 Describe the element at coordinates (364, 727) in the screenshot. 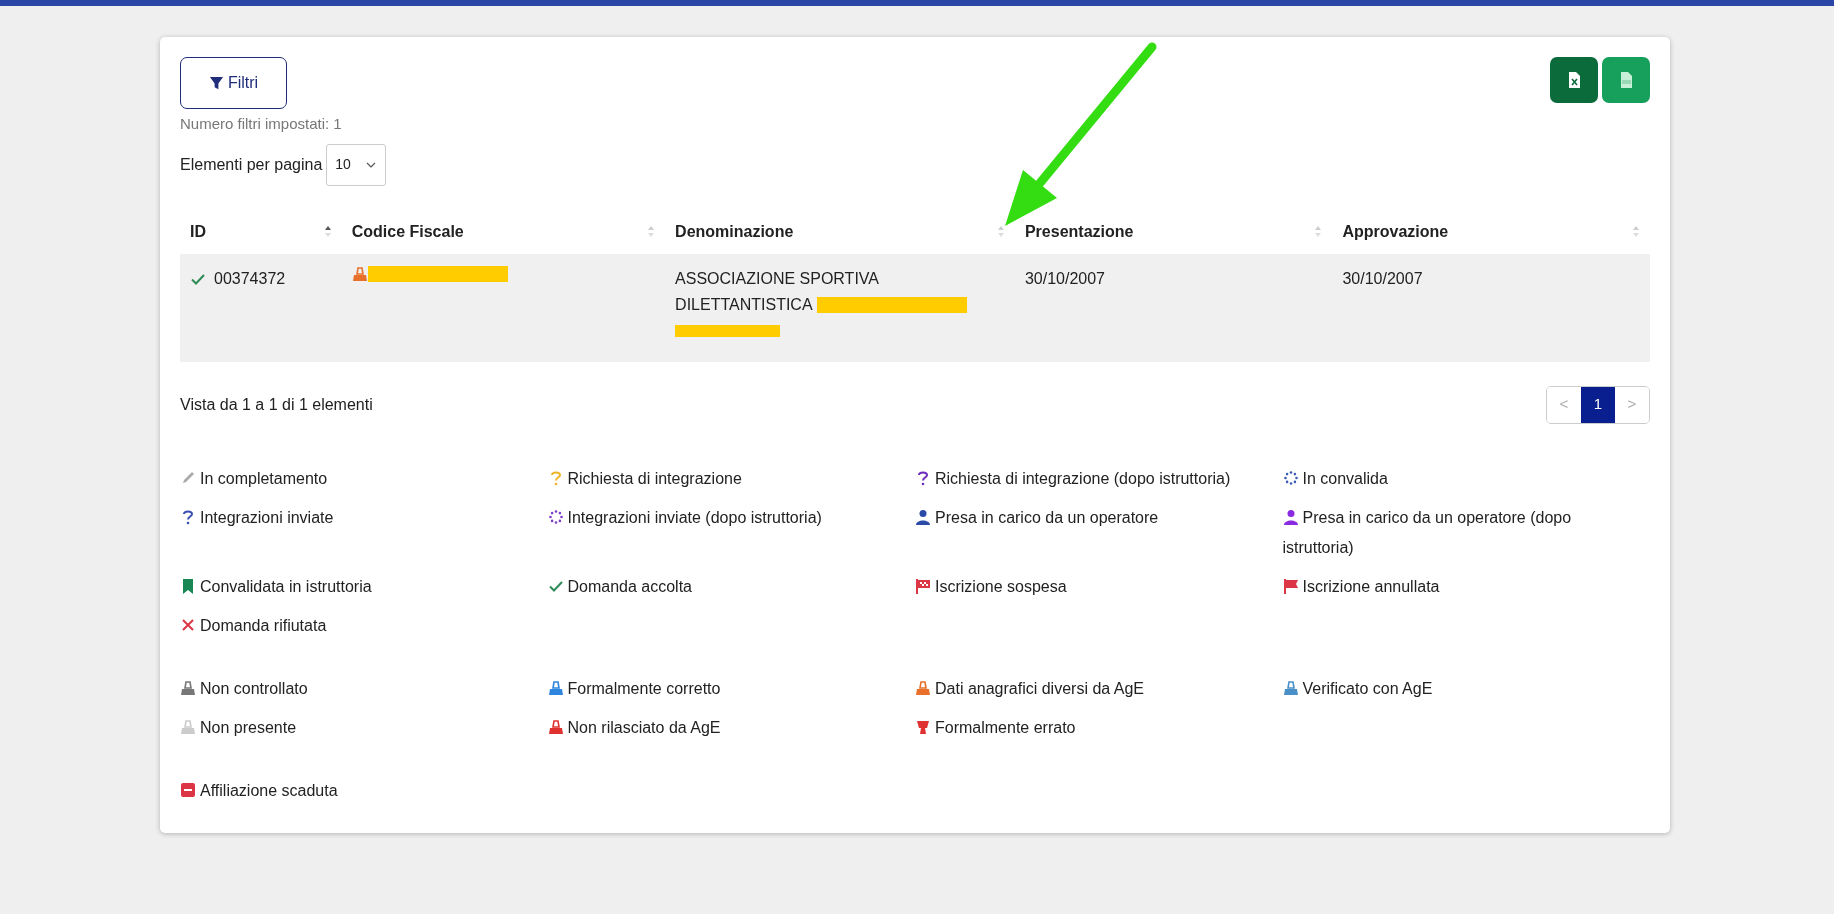

I see `legend-item: Non presente` at that location.